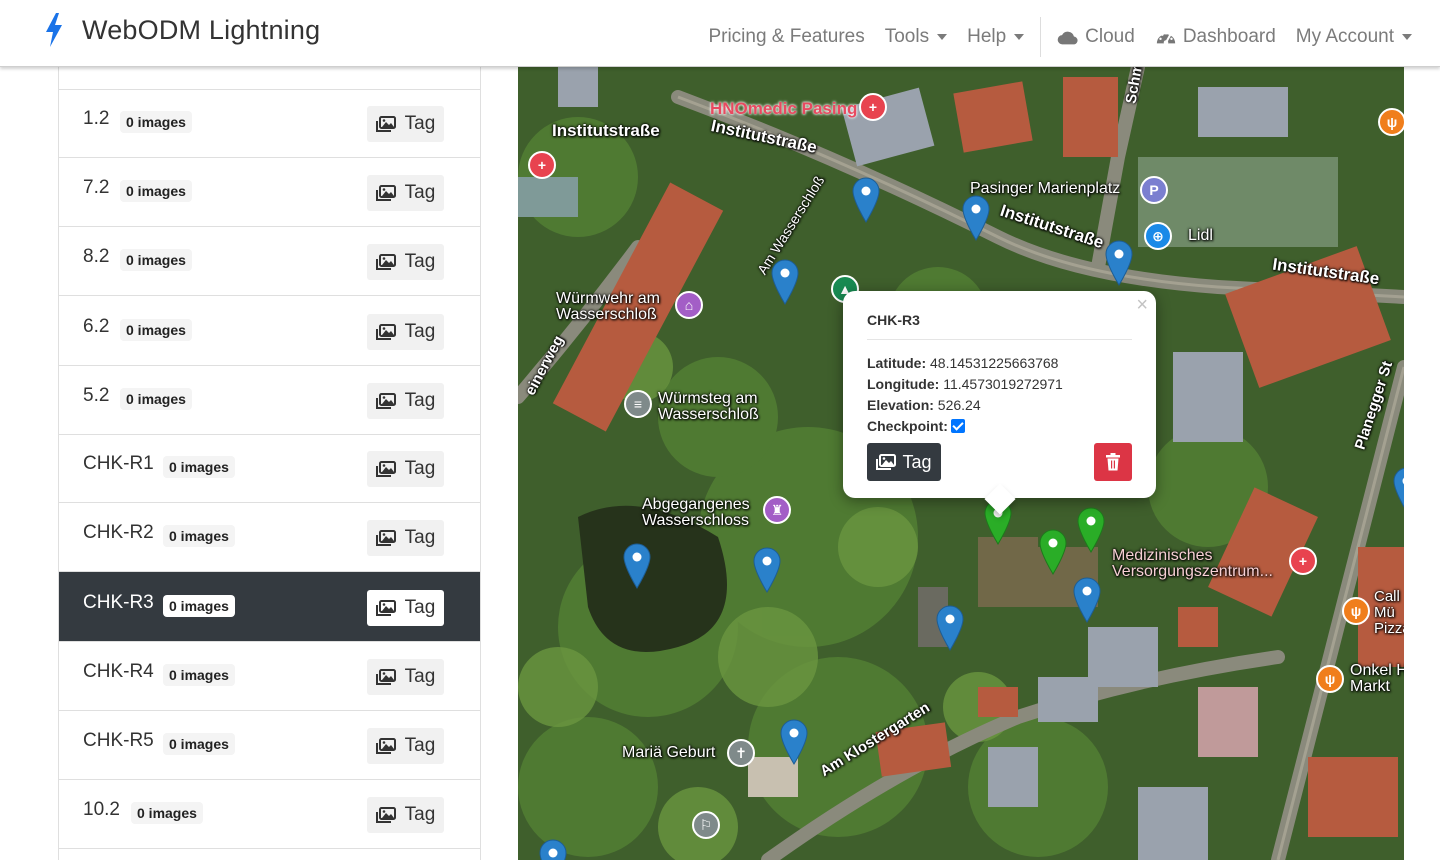 The image size is (1440, 860). What do you see at coordinates (1142, 305) in the screenshot?
I see `close-button: ×` at bounding box center [1142, 305].